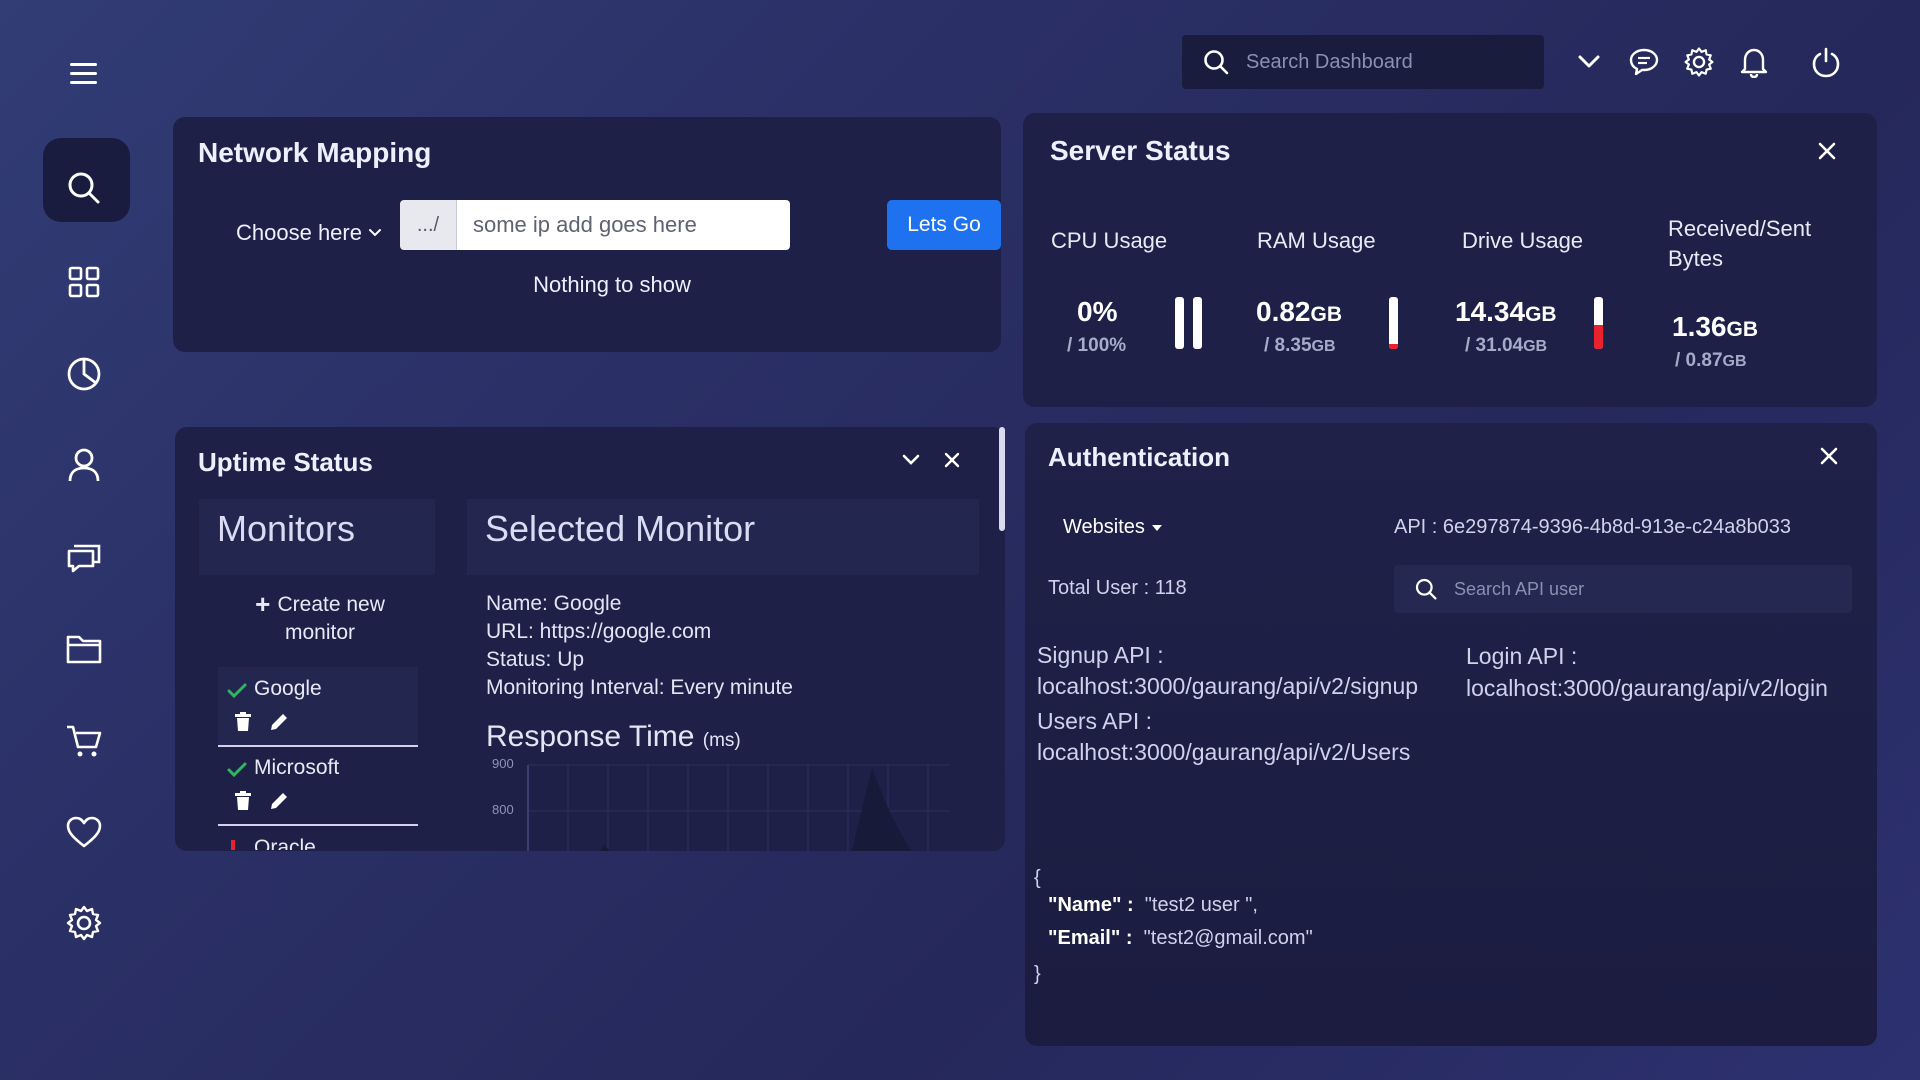  Describe the element at coordinates (1647, 688) in the screenshot. I see `login-api-url: localhost:3000/gaurang/api/v2/login` at that location.